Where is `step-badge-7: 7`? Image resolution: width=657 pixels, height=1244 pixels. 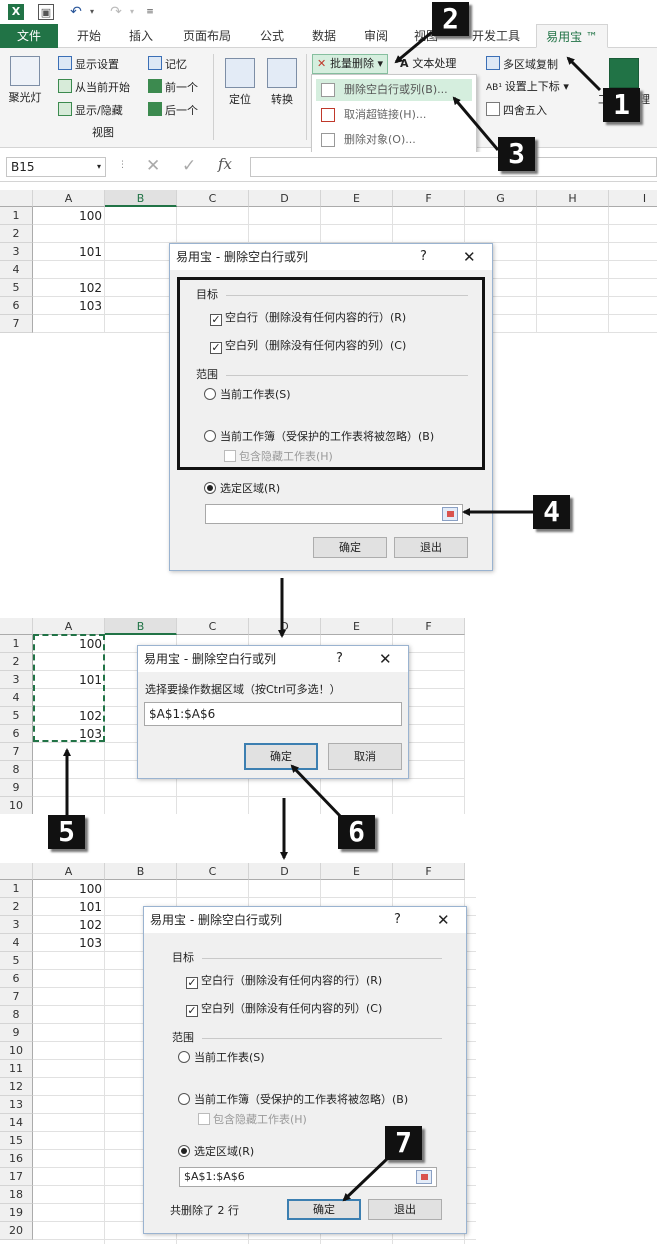
step-badge-7: 7 is located at coordinates (403, 1143).